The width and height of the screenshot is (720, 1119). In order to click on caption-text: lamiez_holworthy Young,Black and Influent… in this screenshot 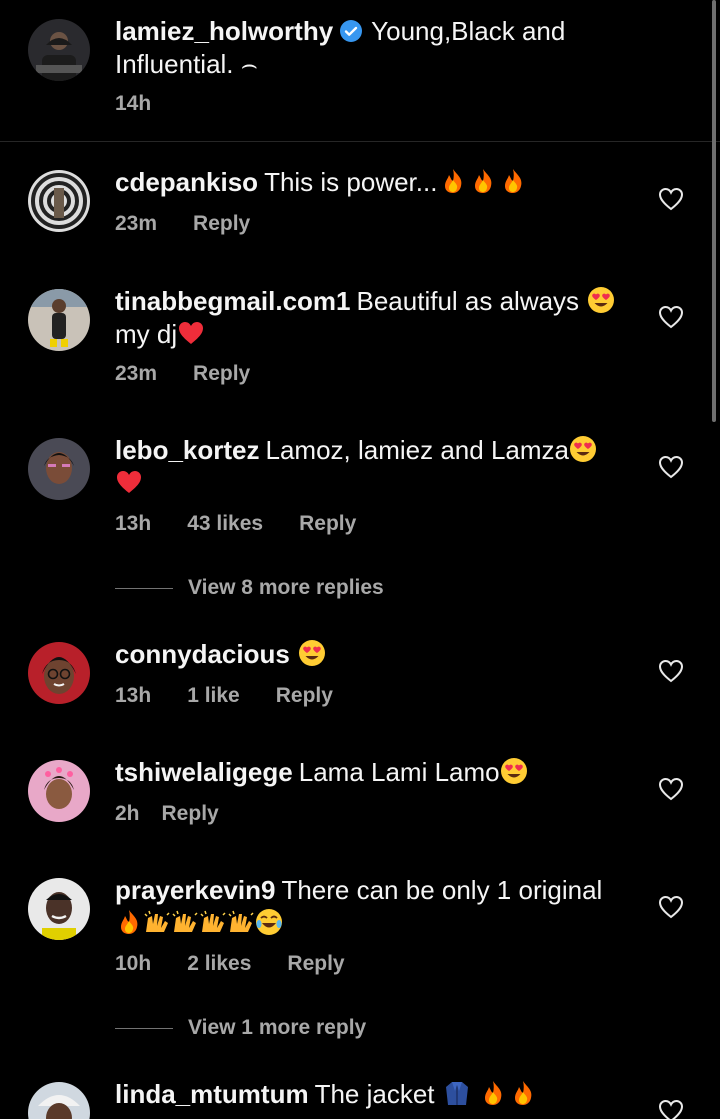, I will do `click(375, 48)`.